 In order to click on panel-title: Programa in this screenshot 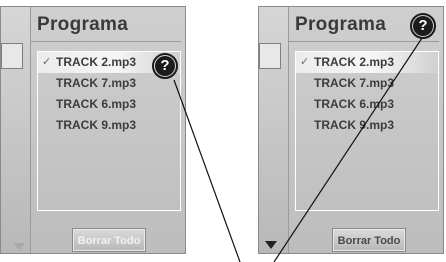, I will do `click(83, 24)`.